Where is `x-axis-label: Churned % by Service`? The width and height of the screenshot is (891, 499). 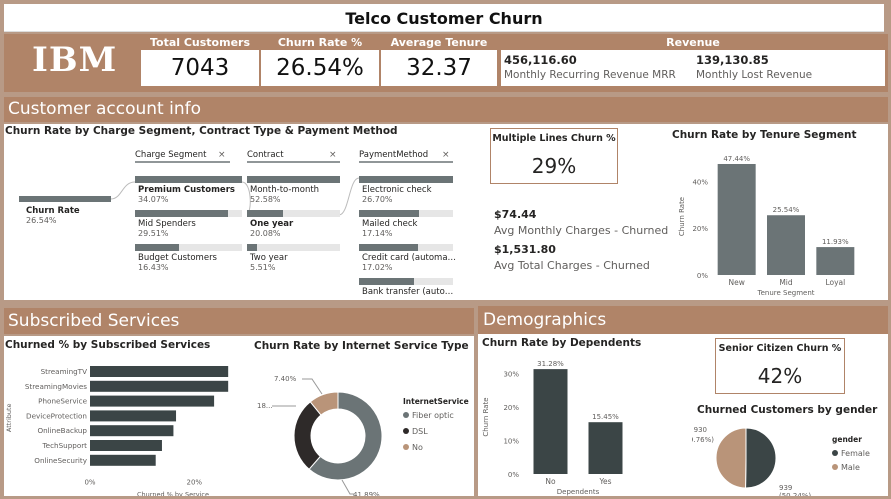
x-axis-label: Churned % by Service is located at coordinates (173, 493).